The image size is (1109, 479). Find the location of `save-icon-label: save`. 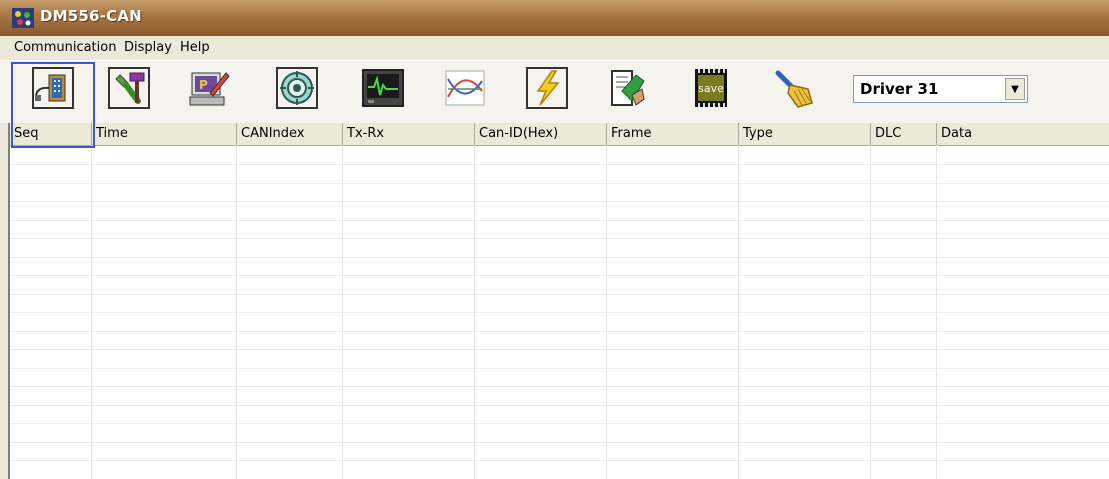

save-icon-label: save is located at coordinates (711, 88).